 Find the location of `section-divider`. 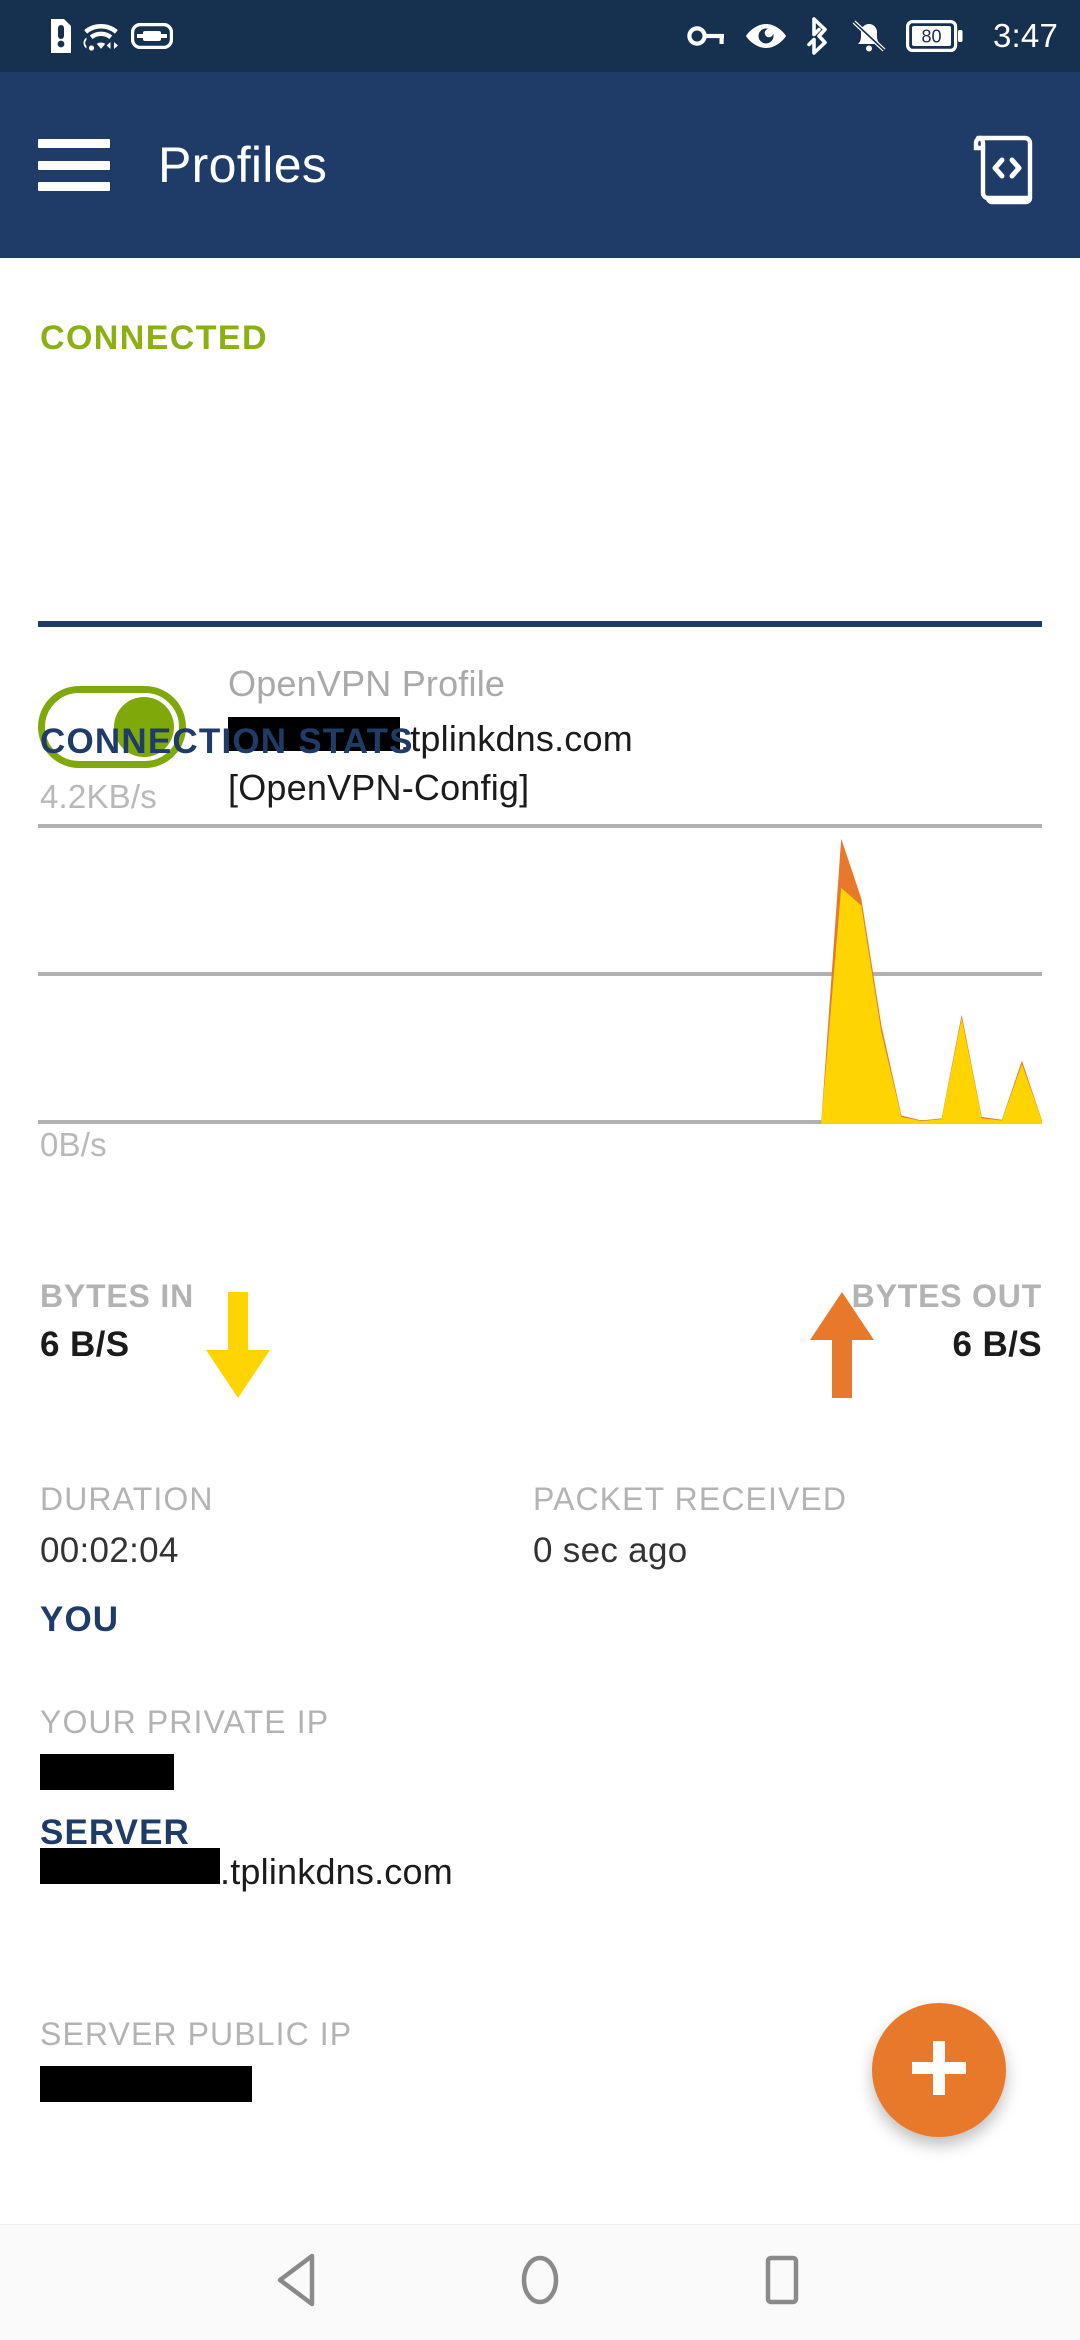

section-divider is located at coordinates (540, 624).